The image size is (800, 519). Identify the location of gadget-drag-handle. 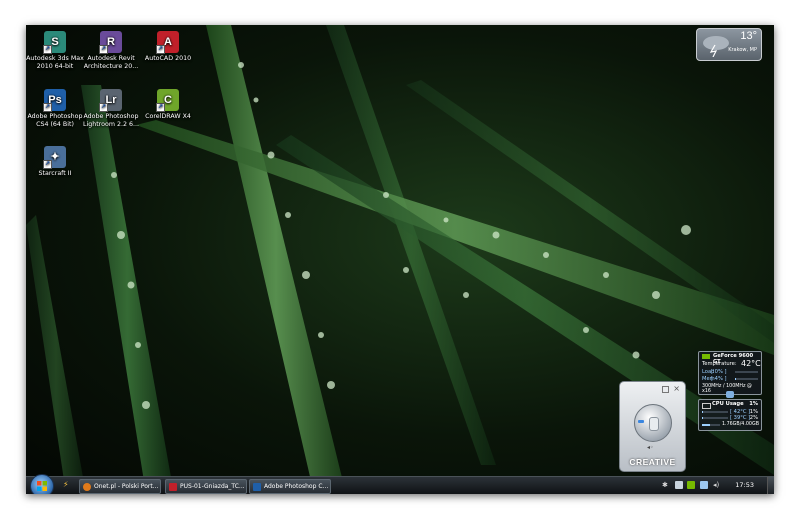
(730, 394).